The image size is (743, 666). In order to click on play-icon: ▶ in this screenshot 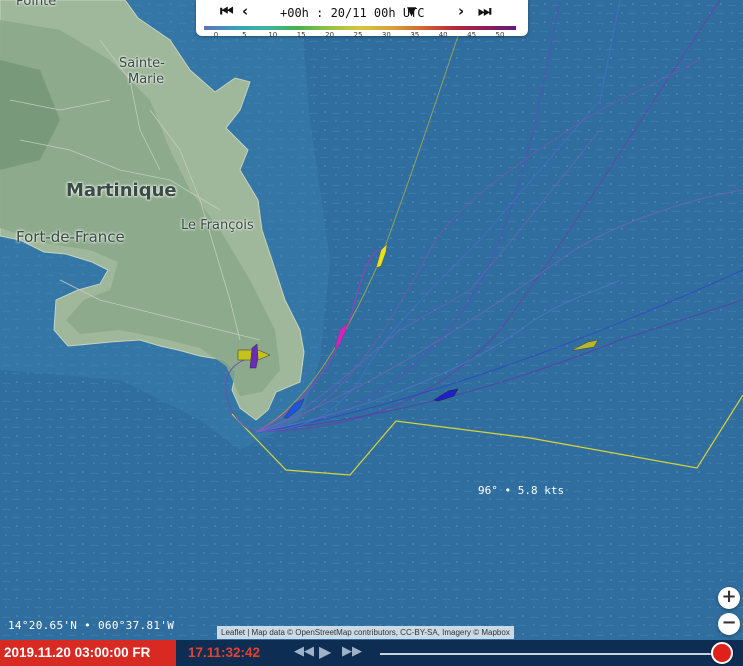, I will do `click(325, 651)`.